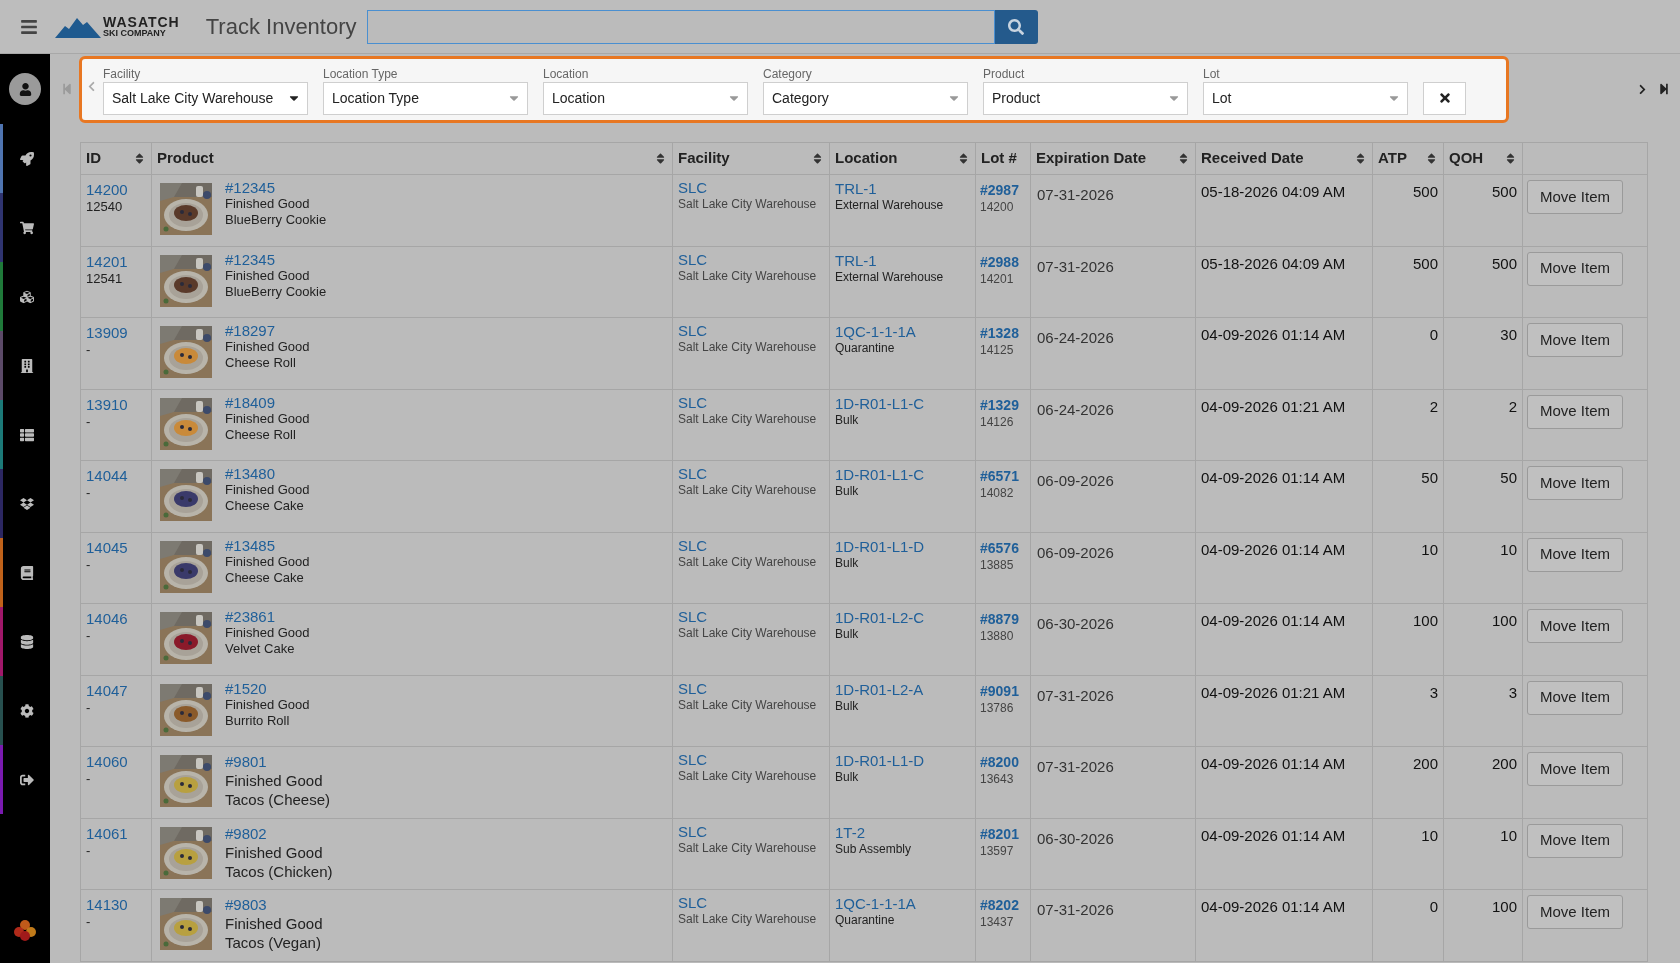 This screenshot has width=1680, height=963. I want to click on lot-link: #2988, so click(999, 262).